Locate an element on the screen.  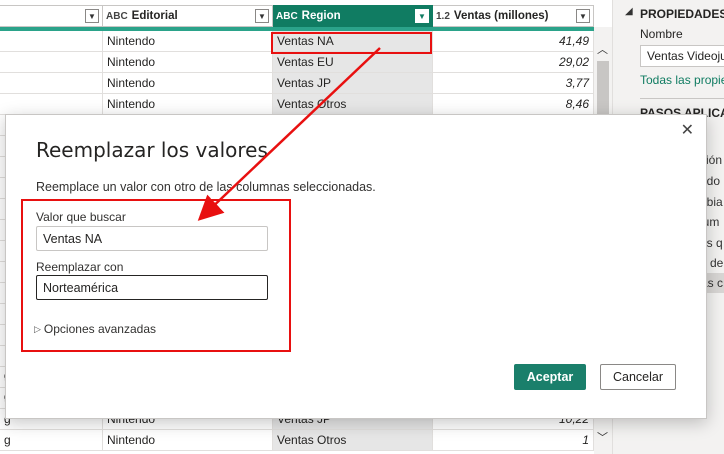
column-header-label: Editorial is located at coordinates (154, 16).